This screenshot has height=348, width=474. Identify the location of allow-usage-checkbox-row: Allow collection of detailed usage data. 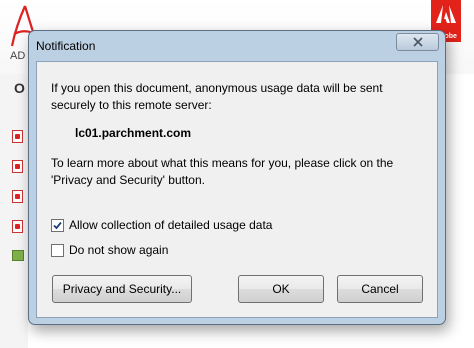
(161, 225).